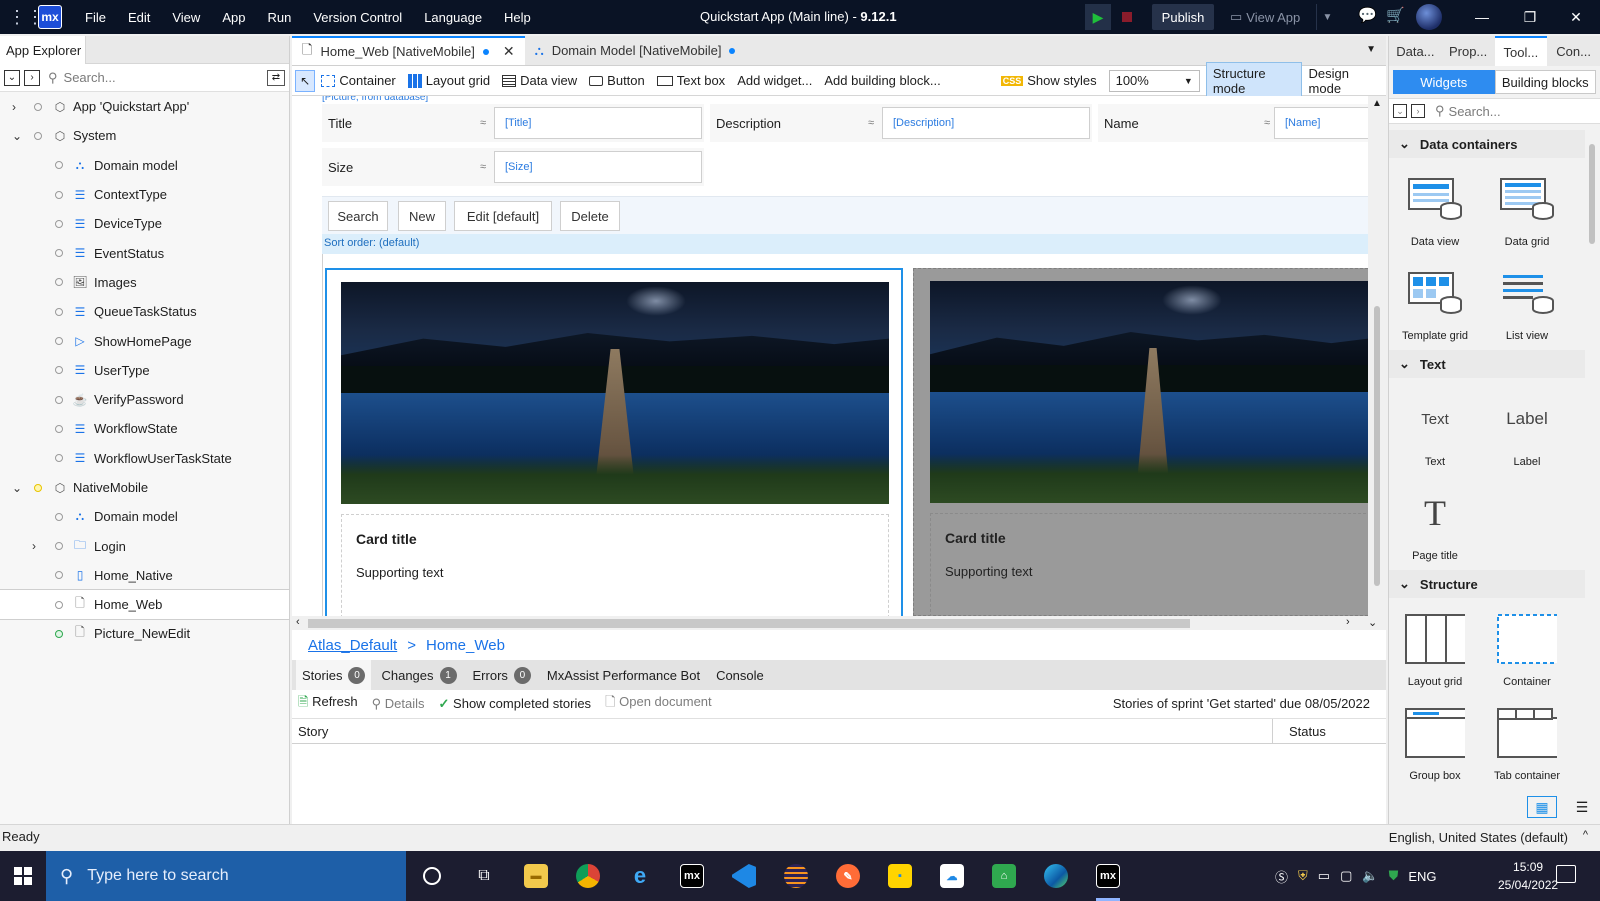  What do you see at coordinates (1576, 17) in the screenshot?
I see `close-window-button: ✕` at bounding box center [1576, 17].